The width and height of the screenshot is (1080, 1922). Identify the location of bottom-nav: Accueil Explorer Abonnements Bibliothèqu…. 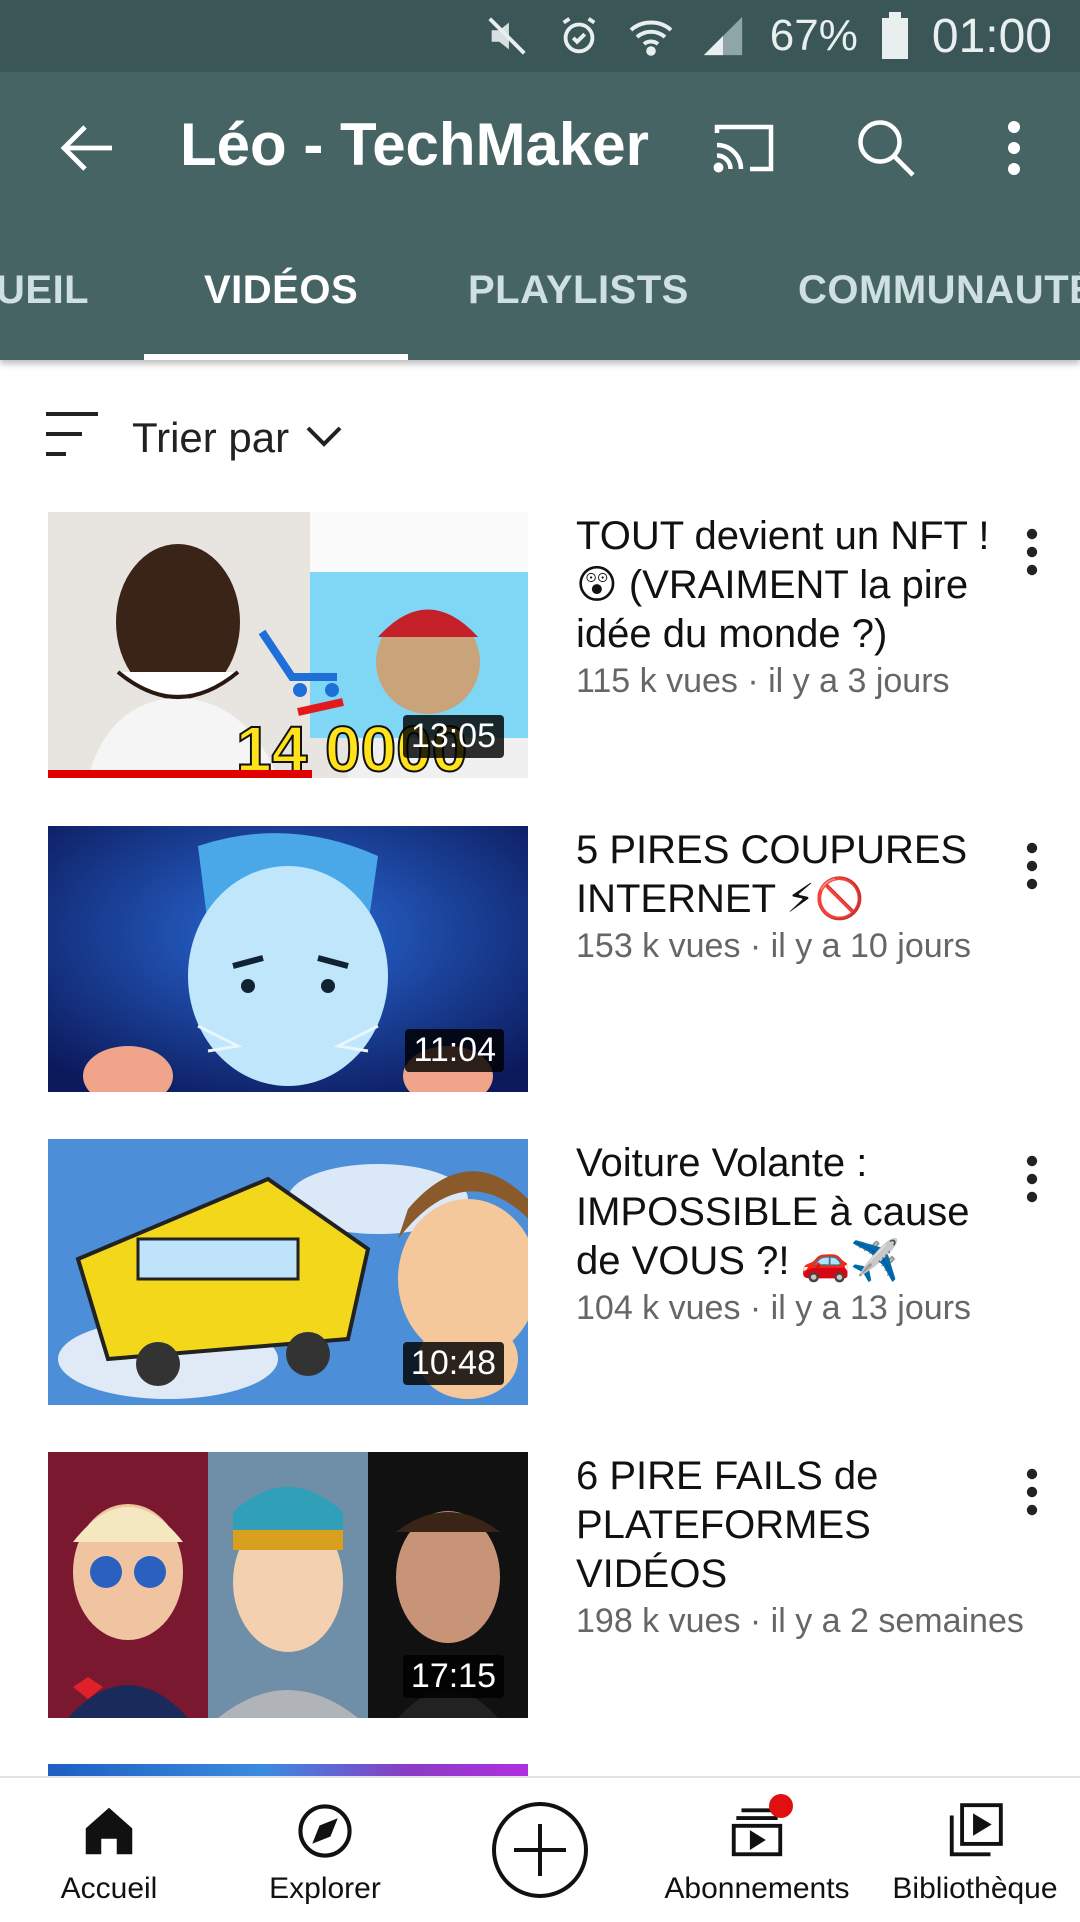
(540, 1848).